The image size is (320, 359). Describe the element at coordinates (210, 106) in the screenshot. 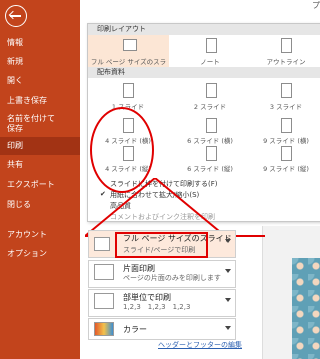

I see `handout-2-label: 2 スライド` at that location.